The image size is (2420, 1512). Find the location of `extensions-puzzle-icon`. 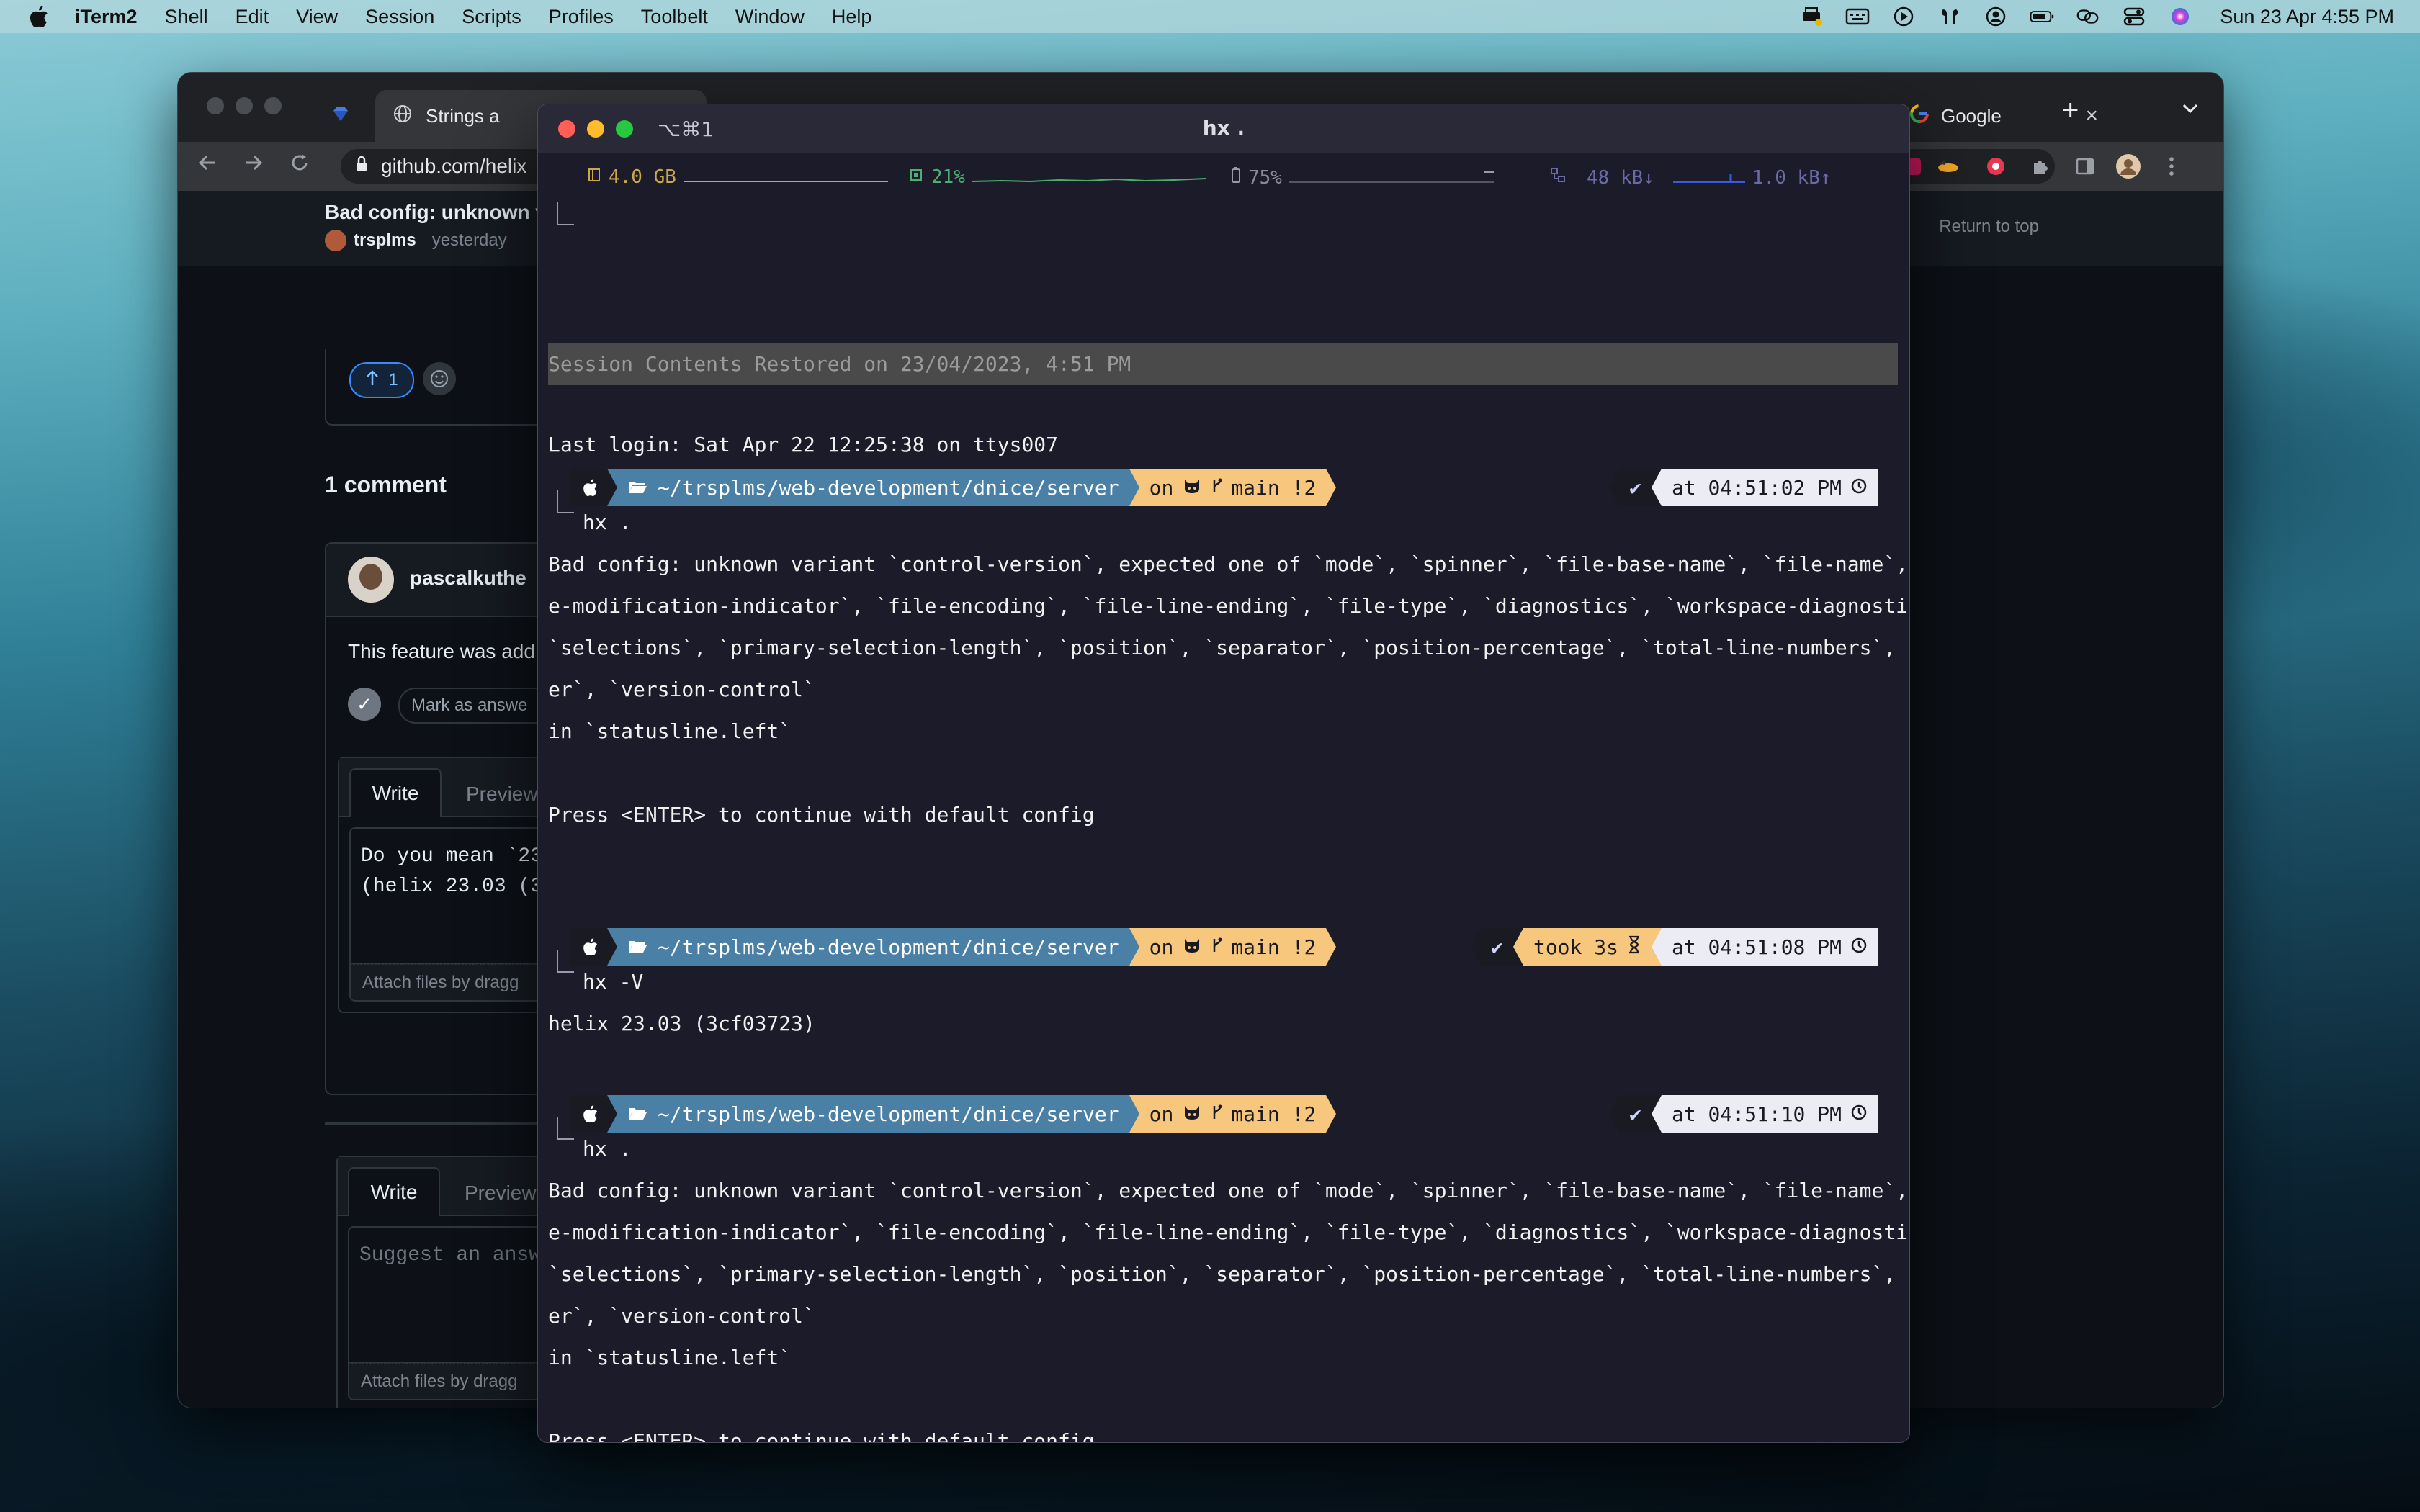

extensions-puzzle-icon is located at coordinates (2040, 166).